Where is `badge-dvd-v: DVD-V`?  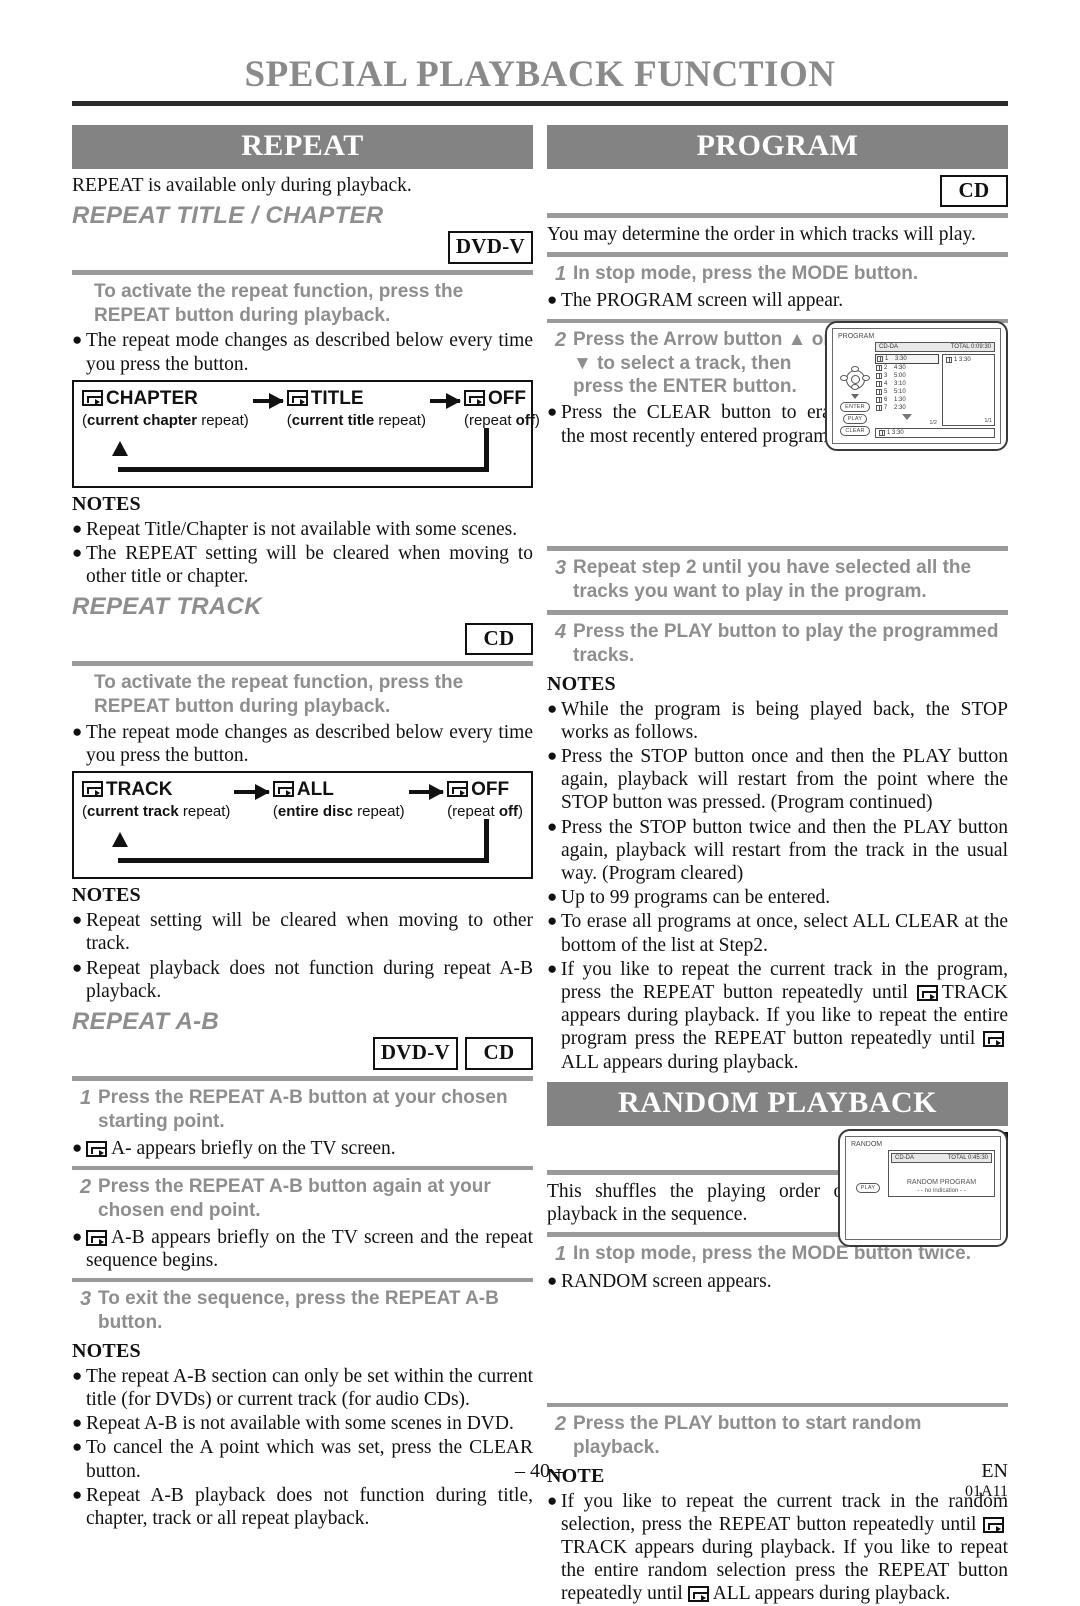
badge-dvd-v: DVD-V is located at coordinates (415, 1053).